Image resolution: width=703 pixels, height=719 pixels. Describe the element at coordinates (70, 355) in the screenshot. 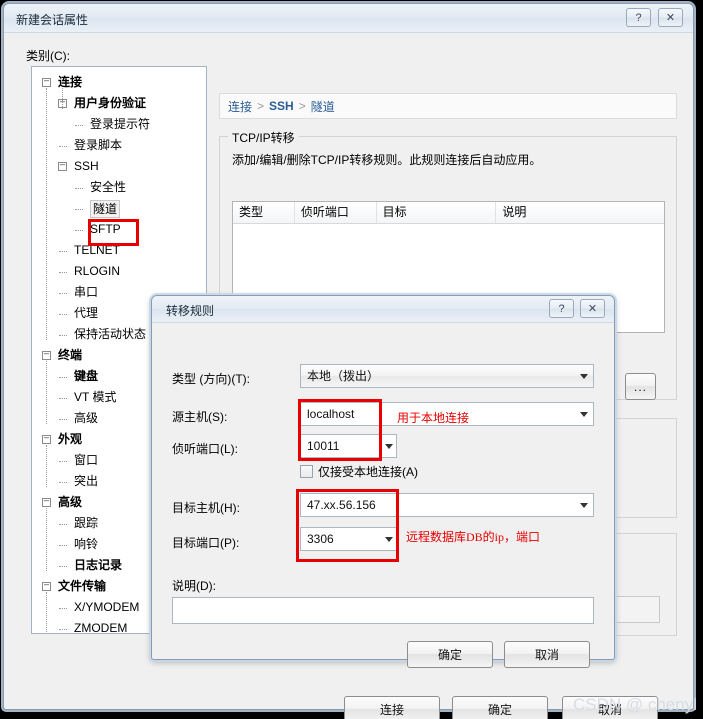

I see `tree-item-label: 终端` at that location.